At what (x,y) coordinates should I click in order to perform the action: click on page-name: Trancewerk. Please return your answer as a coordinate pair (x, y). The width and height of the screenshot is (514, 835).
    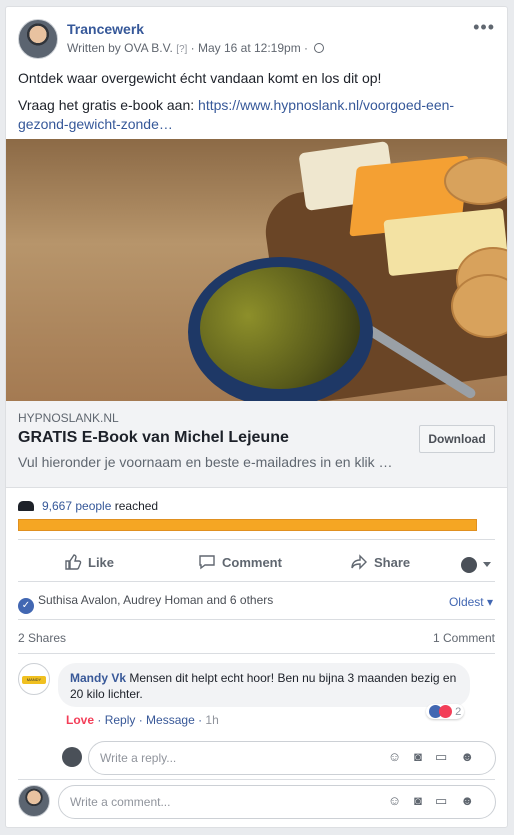
    Looking at the image, I should click on (105, 29).